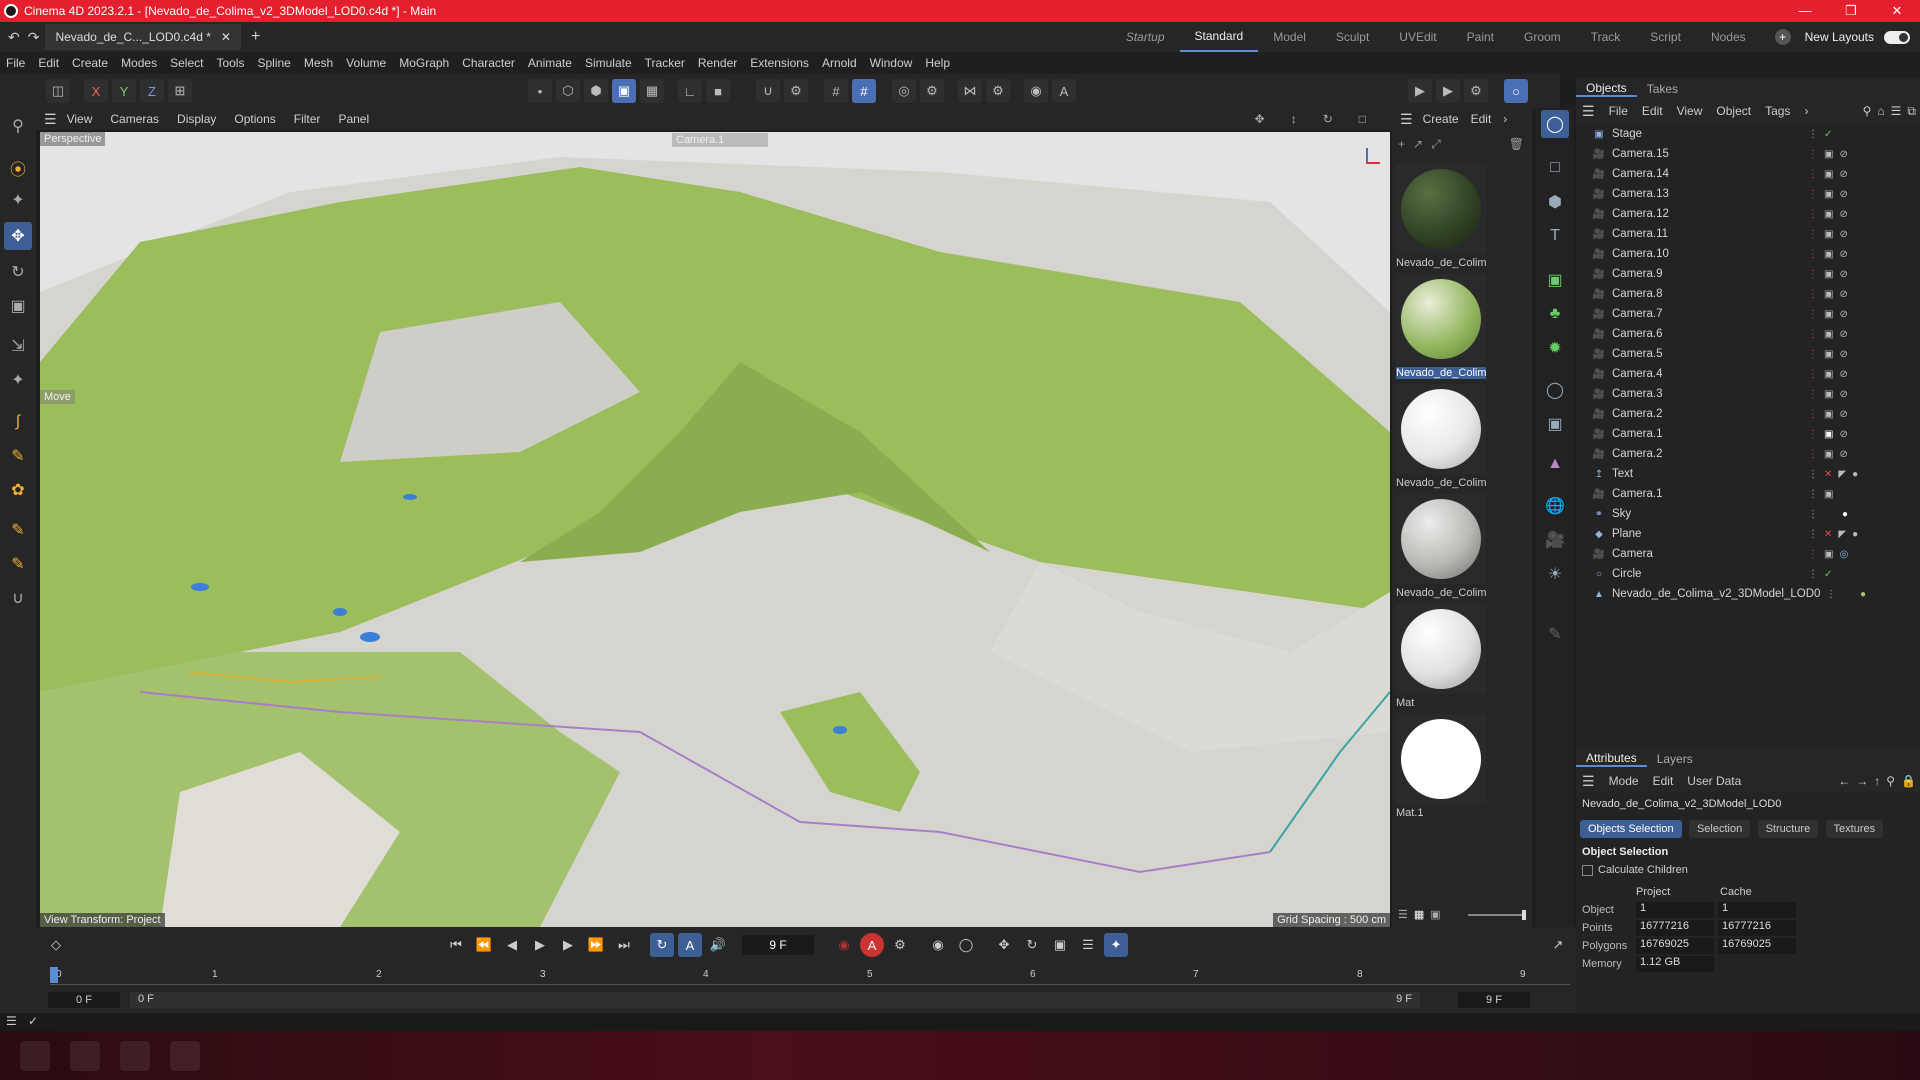  I want to click on dolly-view-icon: ↕, so click(1294, 119).